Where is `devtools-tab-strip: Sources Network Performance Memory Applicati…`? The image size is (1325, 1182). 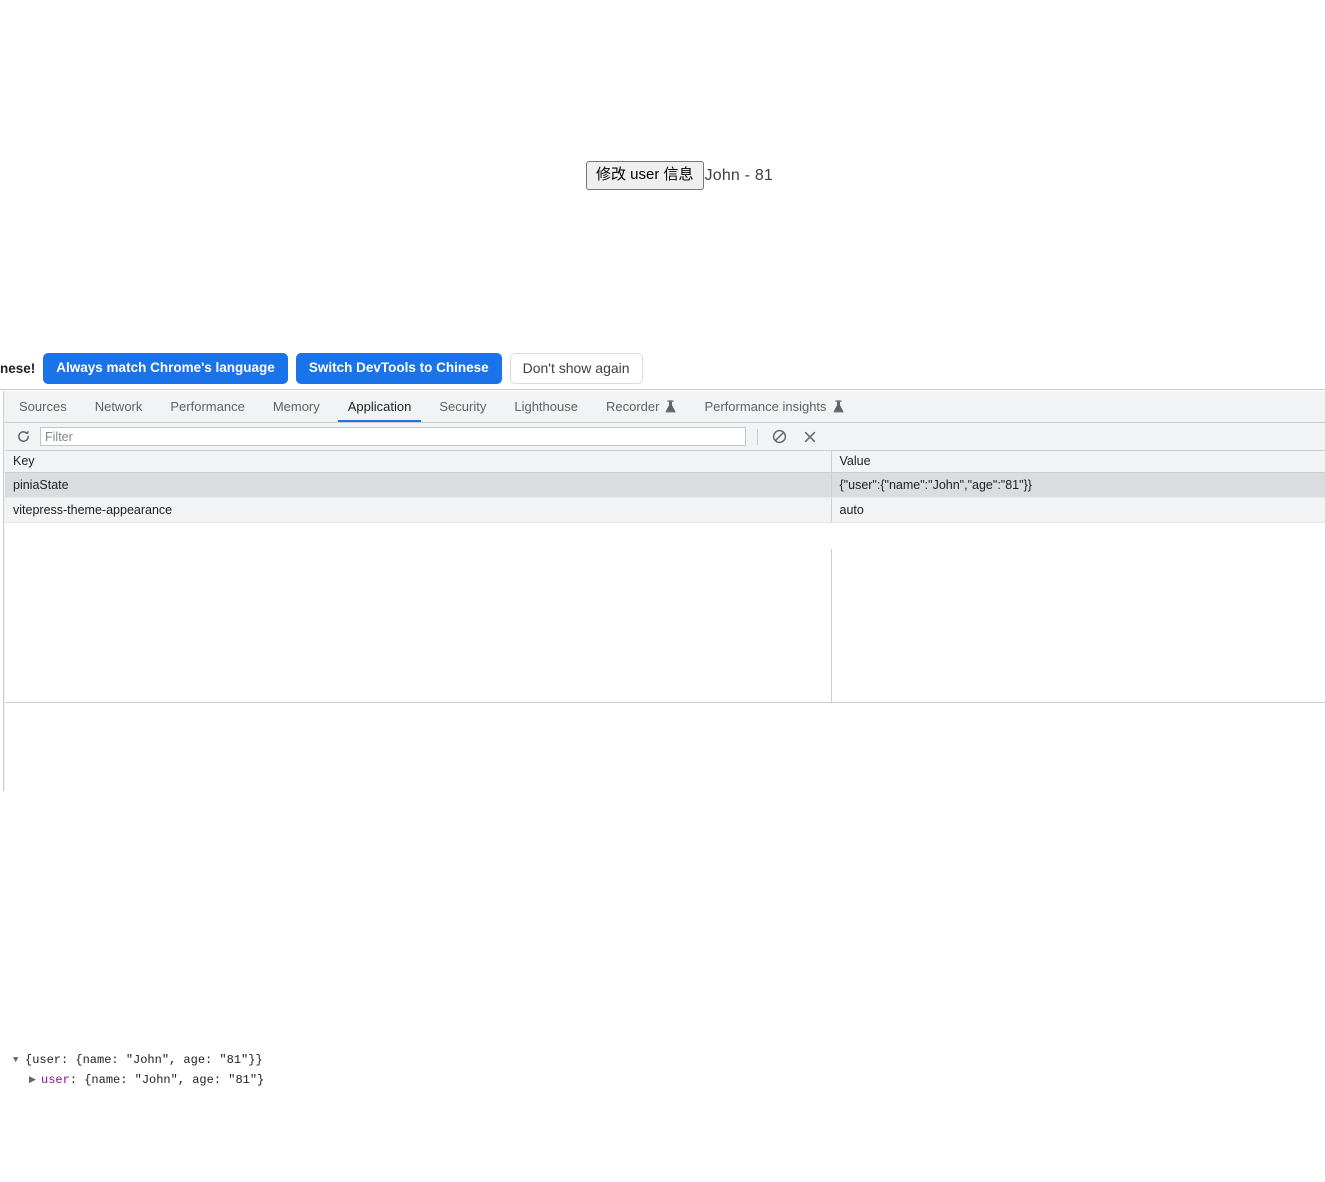 devtools-tab-strip: Sources Network Performance Memory Applicati… is located at coordinates (665, 407).